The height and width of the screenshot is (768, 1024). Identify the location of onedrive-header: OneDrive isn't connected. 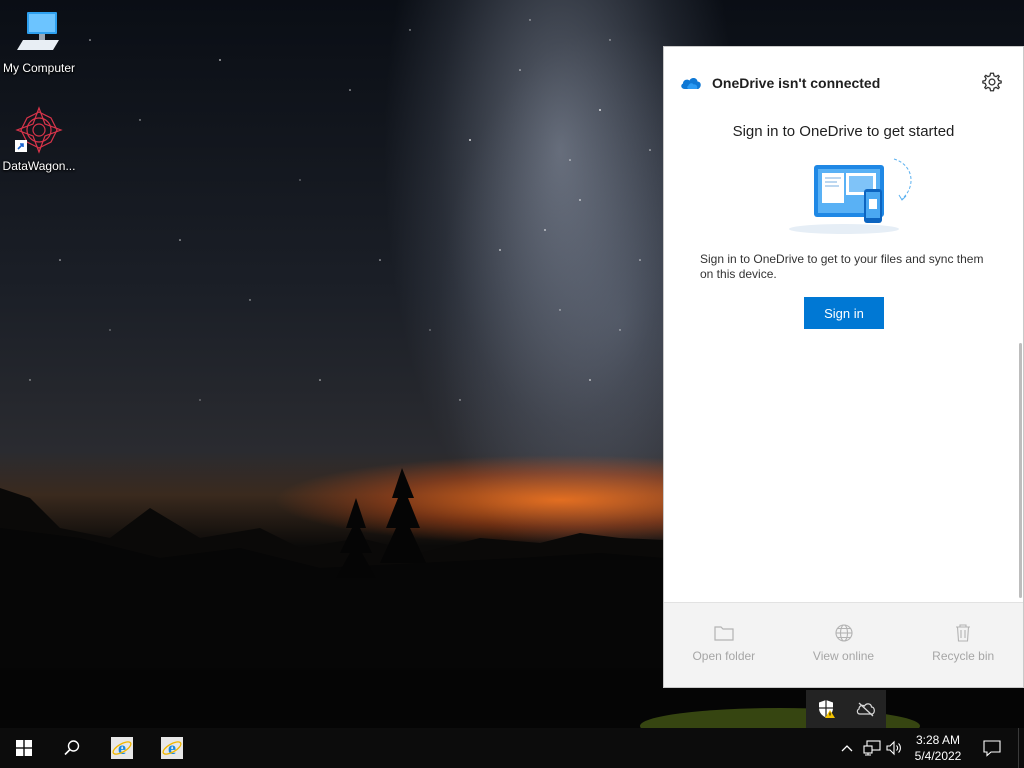
(780, 83).